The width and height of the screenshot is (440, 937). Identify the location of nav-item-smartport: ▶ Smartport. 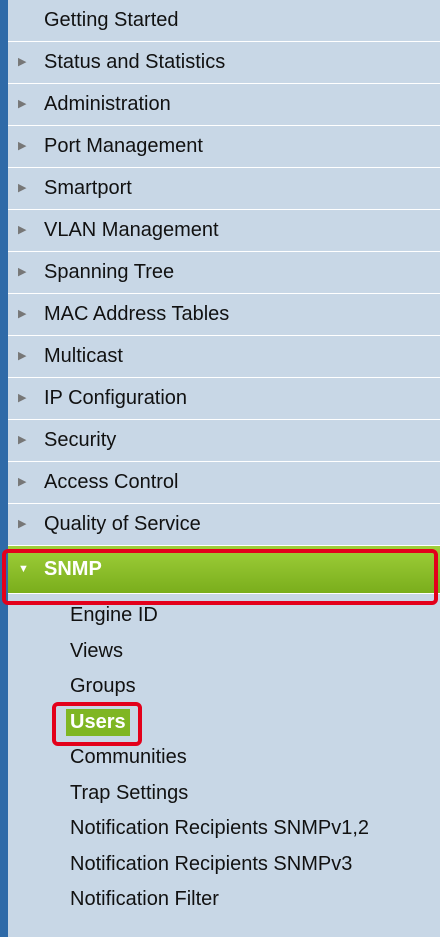
(224, 189).